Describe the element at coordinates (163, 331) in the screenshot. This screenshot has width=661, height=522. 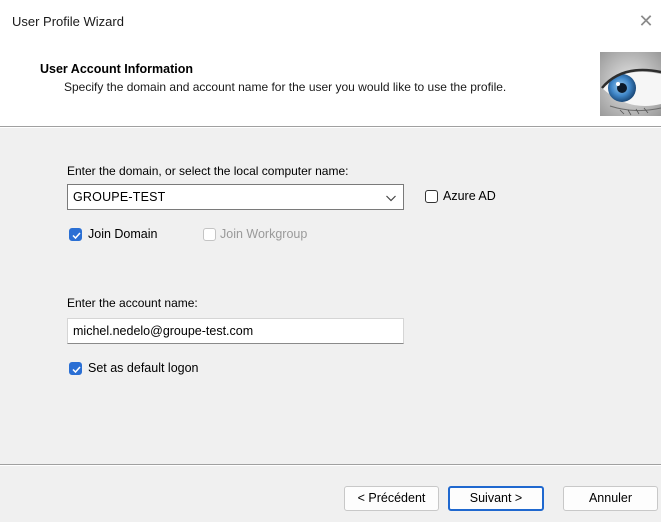
I see `account-name-value: michel.nedelo@groupe-test.com` at that location.